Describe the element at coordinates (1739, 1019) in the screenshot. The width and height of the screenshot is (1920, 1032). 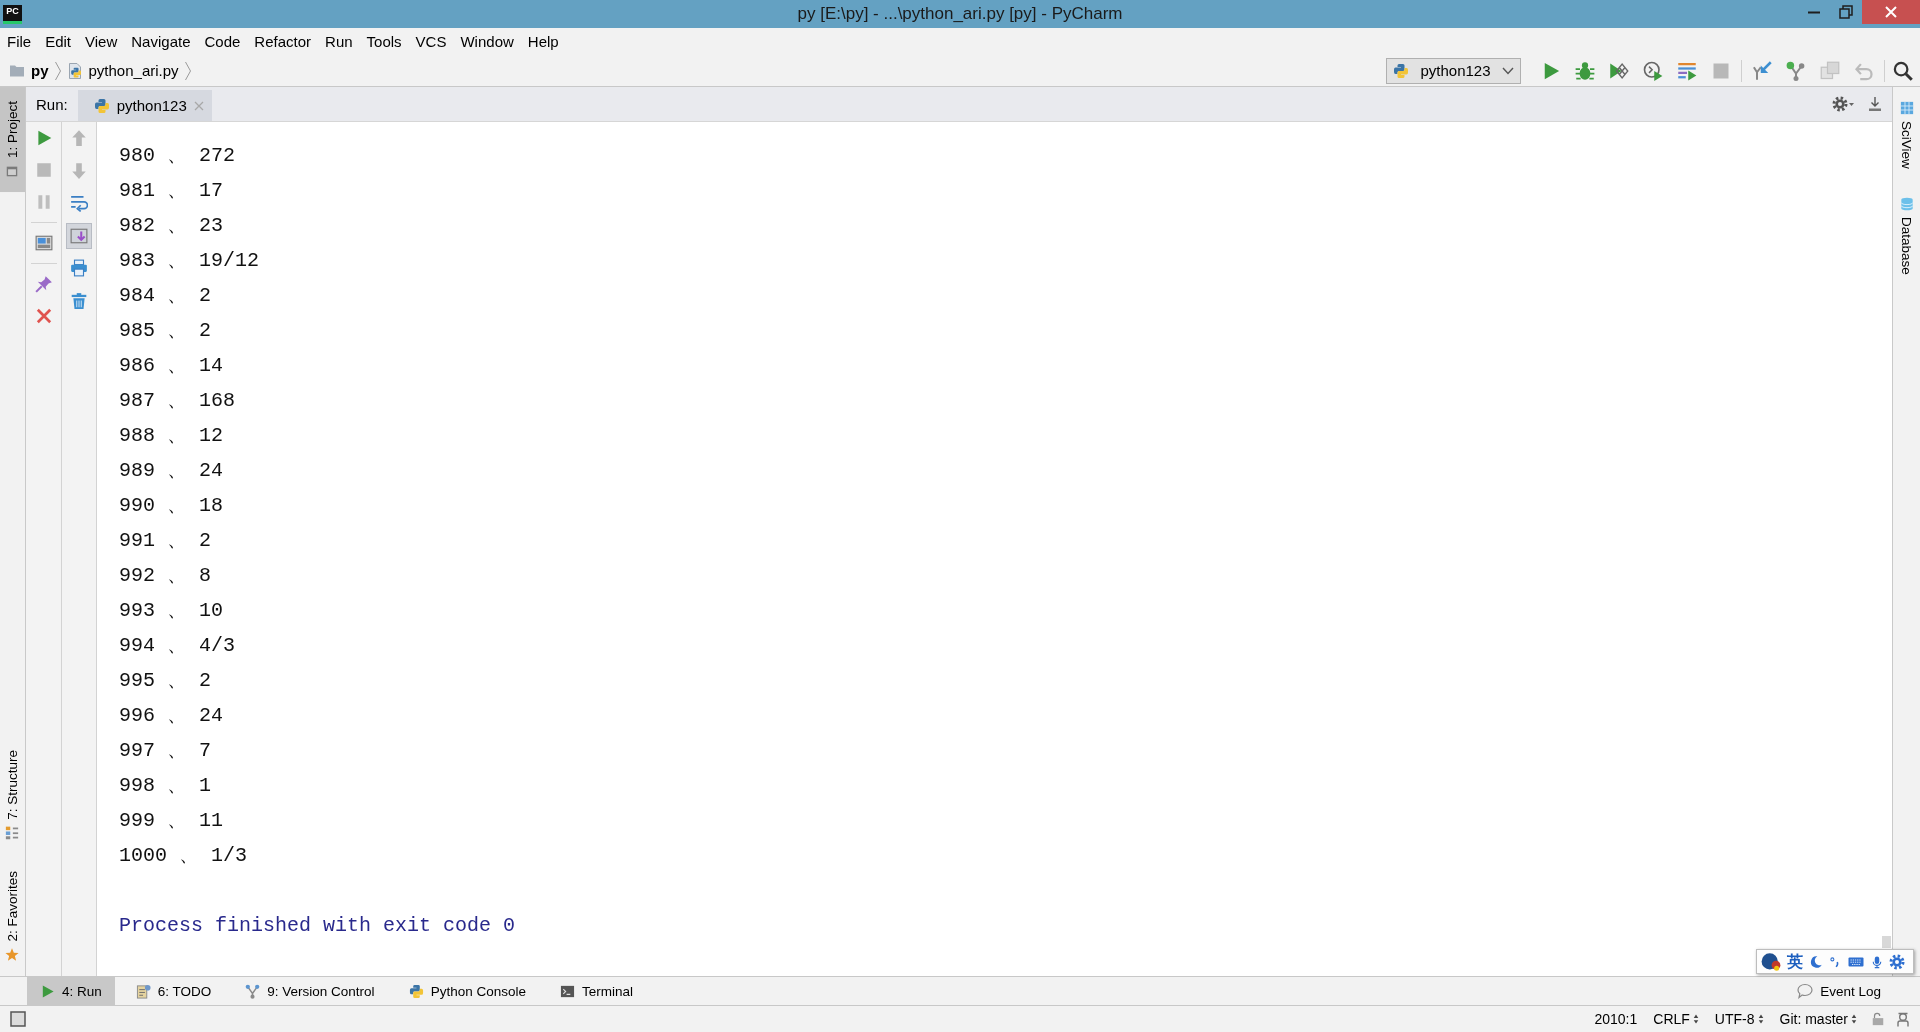
I see `encoding-selector: UTF-8` at that location.